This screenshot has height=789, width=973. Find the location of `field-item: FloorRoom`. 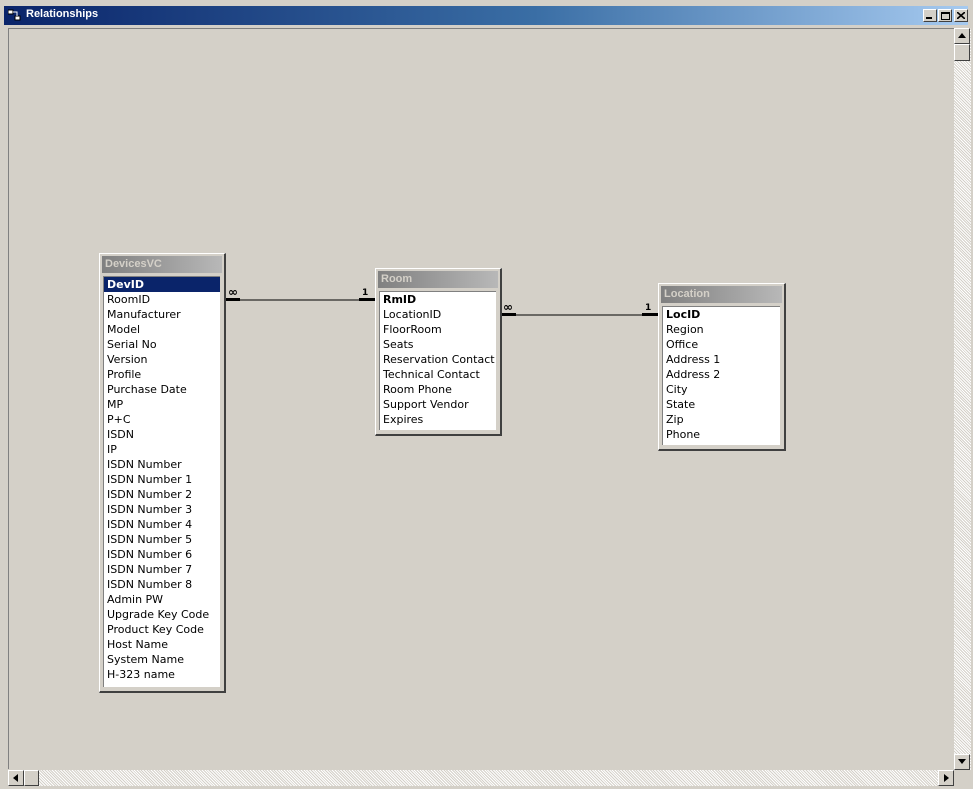

field-item: FloorRoom is located at coordinates (438, 329).